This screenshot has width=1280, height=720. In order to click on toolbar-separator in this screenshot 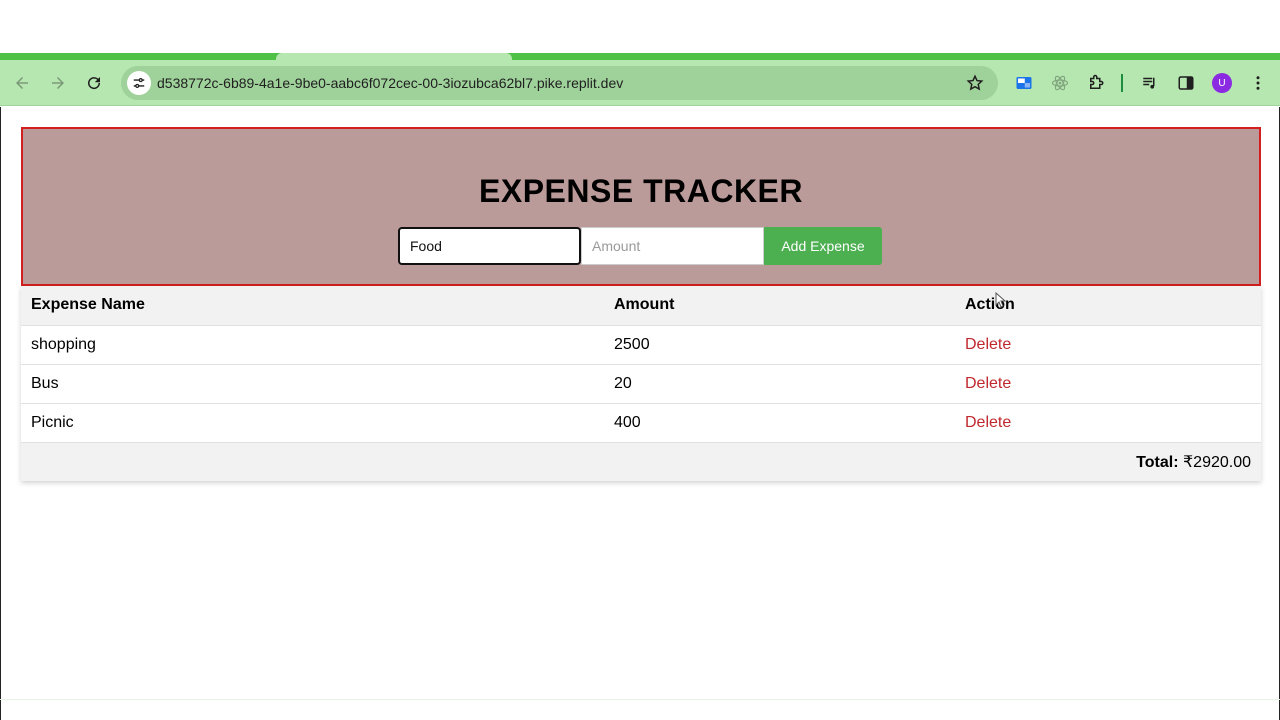, I will do `click(1122, 83)`.